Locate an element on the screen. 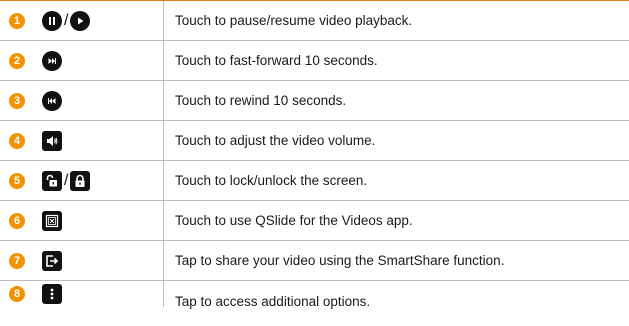 The width and height of the screenshot is (629, 326). rewind-icon is located at coordinates (52, 100).